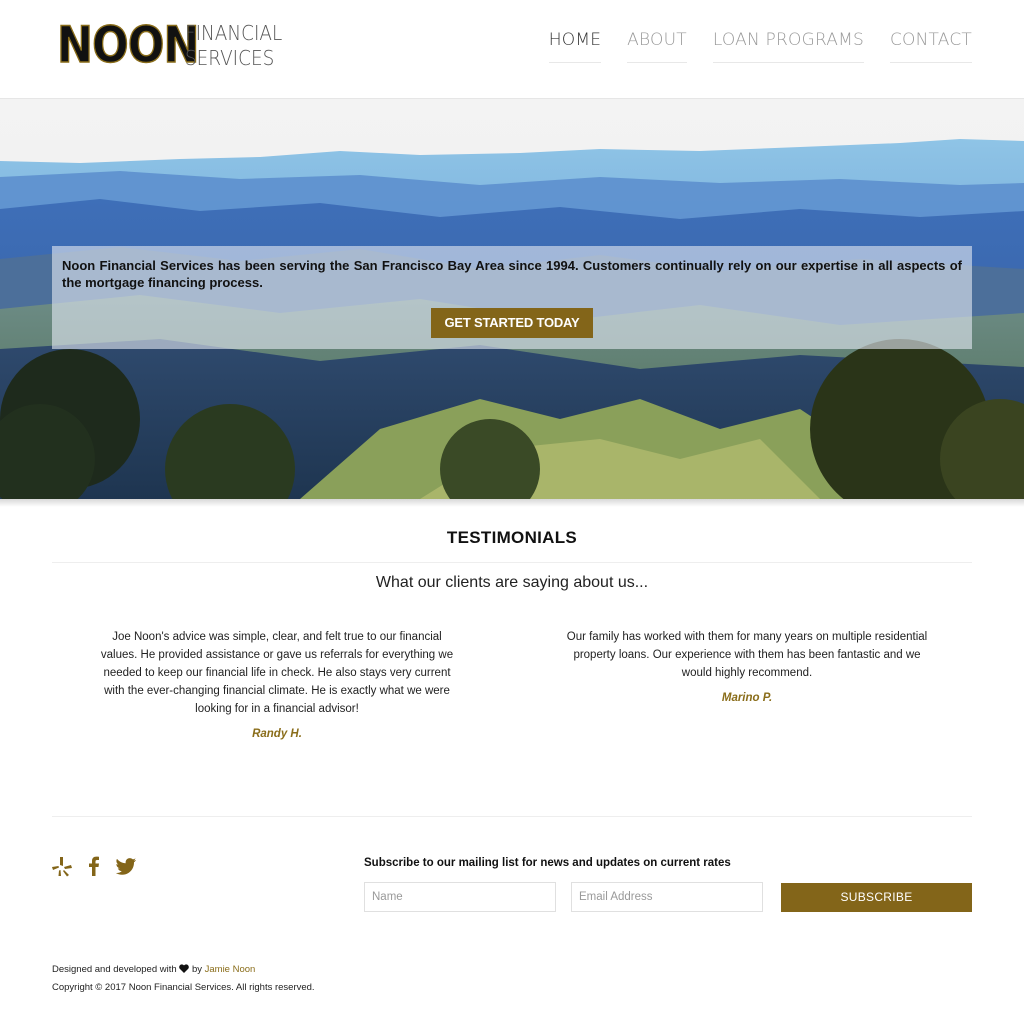 This screenshot has width=1024, height=1036. I want to click on author-link: Jamie Noon, so click(230, 969).